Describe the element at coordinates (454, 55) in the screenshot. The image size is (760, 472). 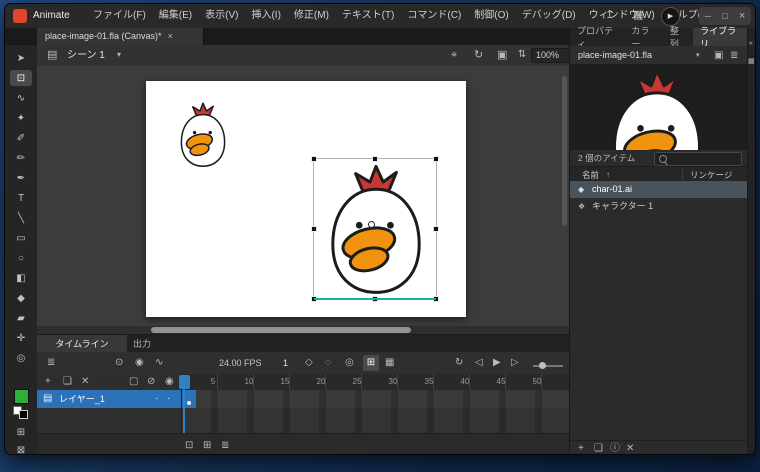
I see `center-stage-icon: ⌖` at that location.